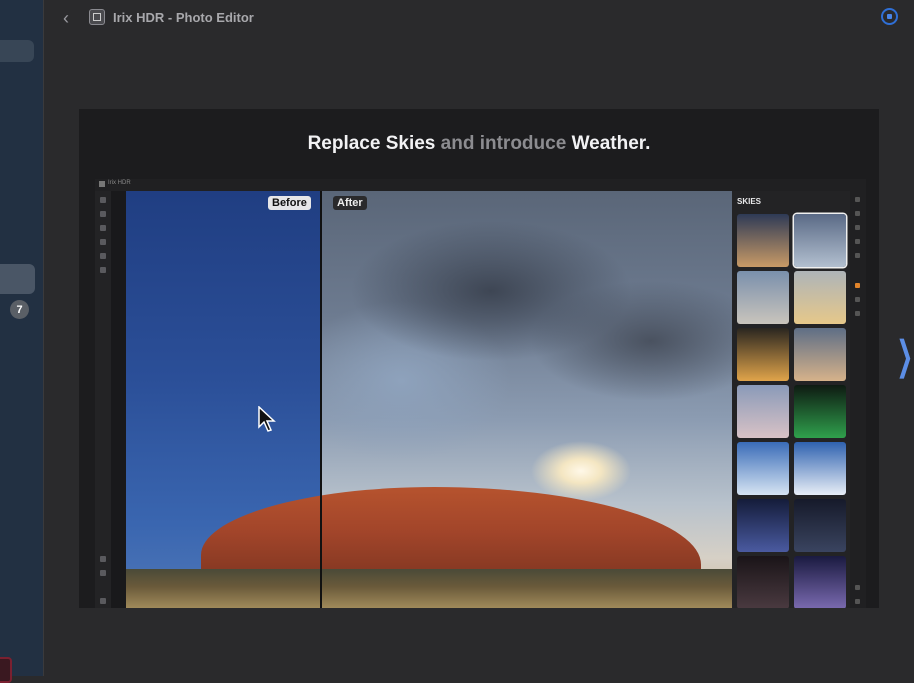  What do you see at coordinates (19, 309) in the screenshot?
I see `sidebar-badge: 7` at bounding box center [19, 309].